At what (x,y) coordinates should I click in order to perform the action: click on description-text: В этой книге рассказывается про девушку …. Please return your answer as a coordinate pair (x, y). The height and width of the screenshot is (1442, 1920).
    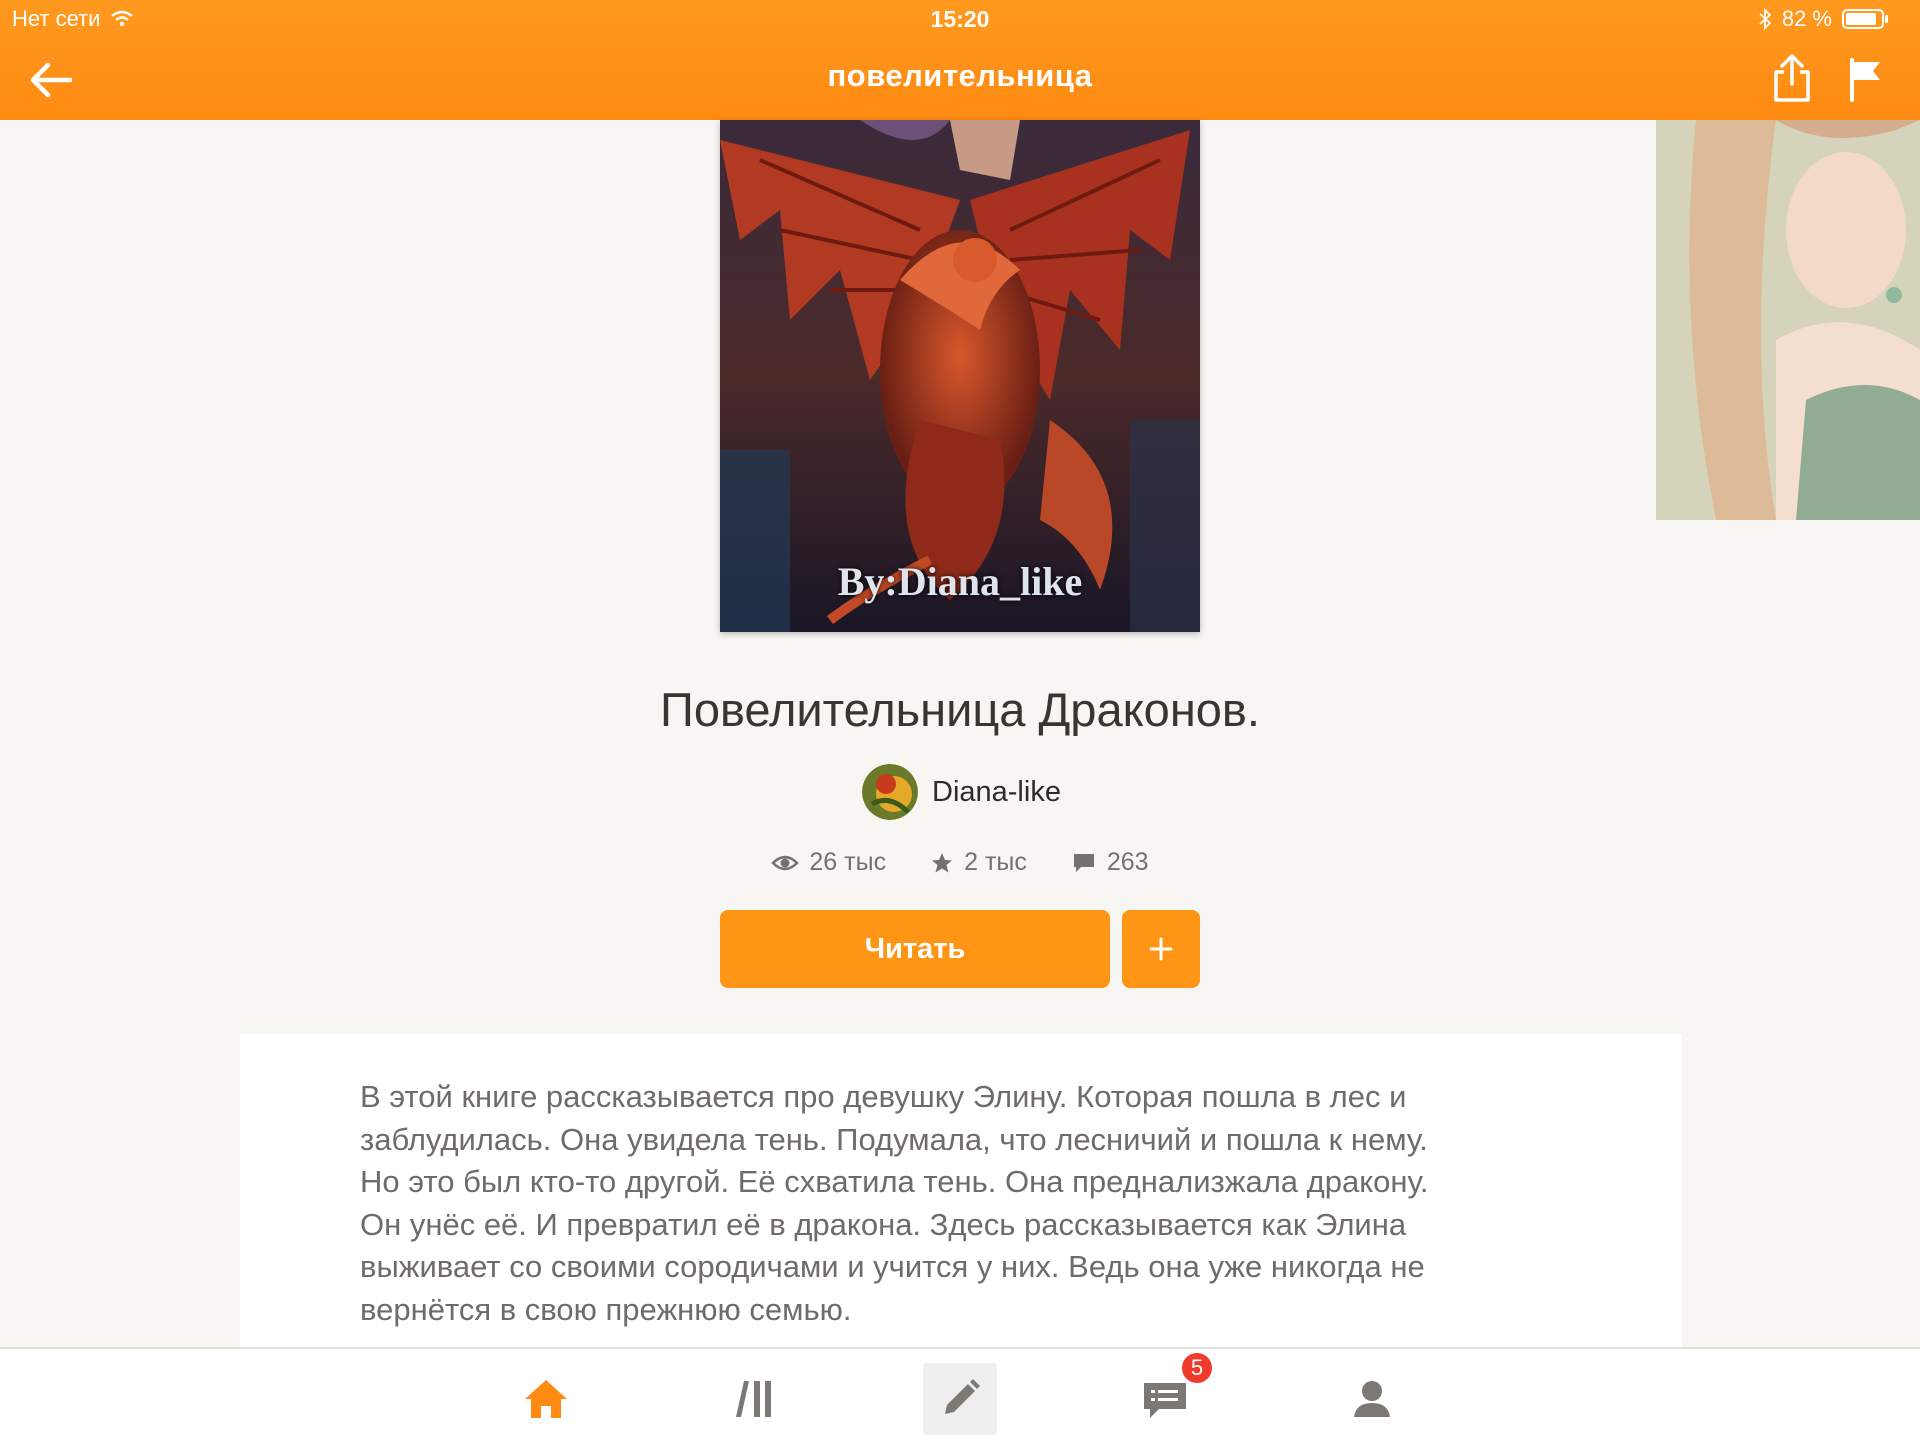
    Looking at the image, I should click on (894, 1203).